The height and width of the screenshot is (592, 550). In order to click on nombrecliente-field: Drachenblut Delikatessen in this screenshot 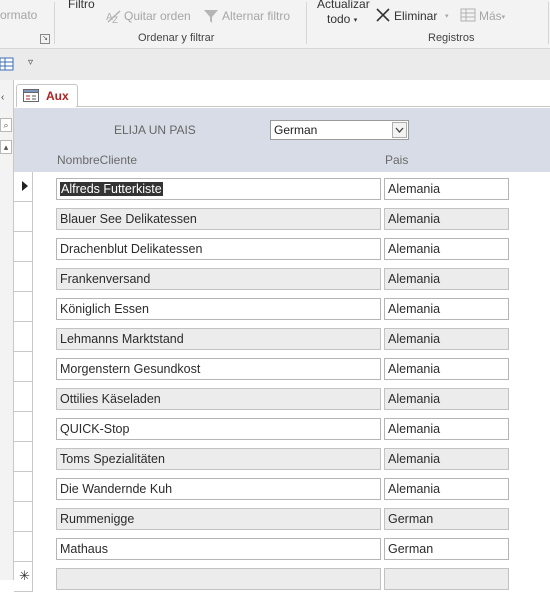, I will do `click(218, 249)`.